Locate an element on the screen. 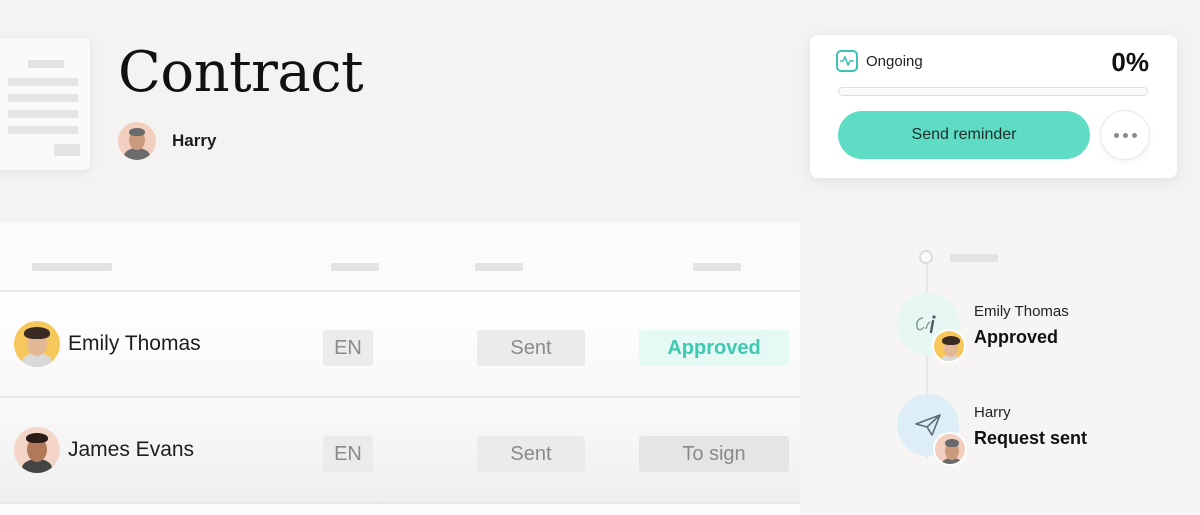  timeline-start-dot is located at coordinates (926, 257).